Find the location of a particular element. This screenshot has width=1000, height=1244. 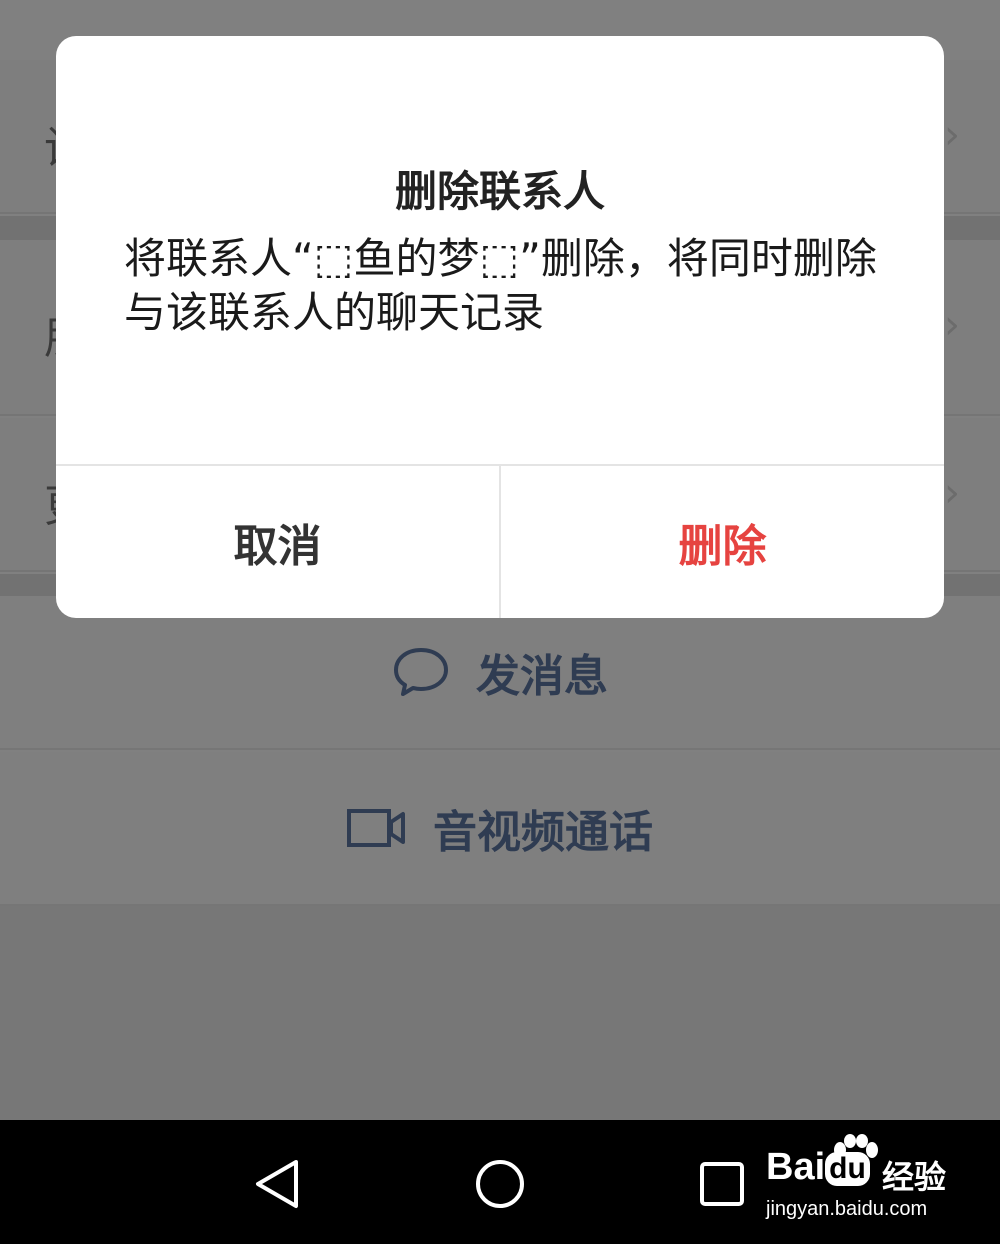

watermark-suffix: 经验 is located at coordinates (914, 1177).